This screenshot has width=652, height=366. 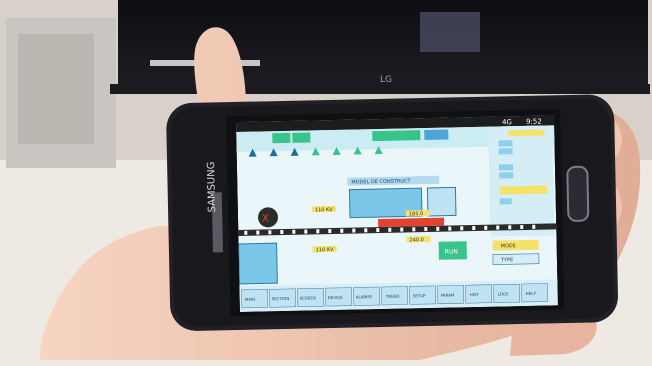 What do you see at coordinates (506, 260) in the screenshot?
I see `right-secondary-label: TYPE` at bounding box center [506, 260].